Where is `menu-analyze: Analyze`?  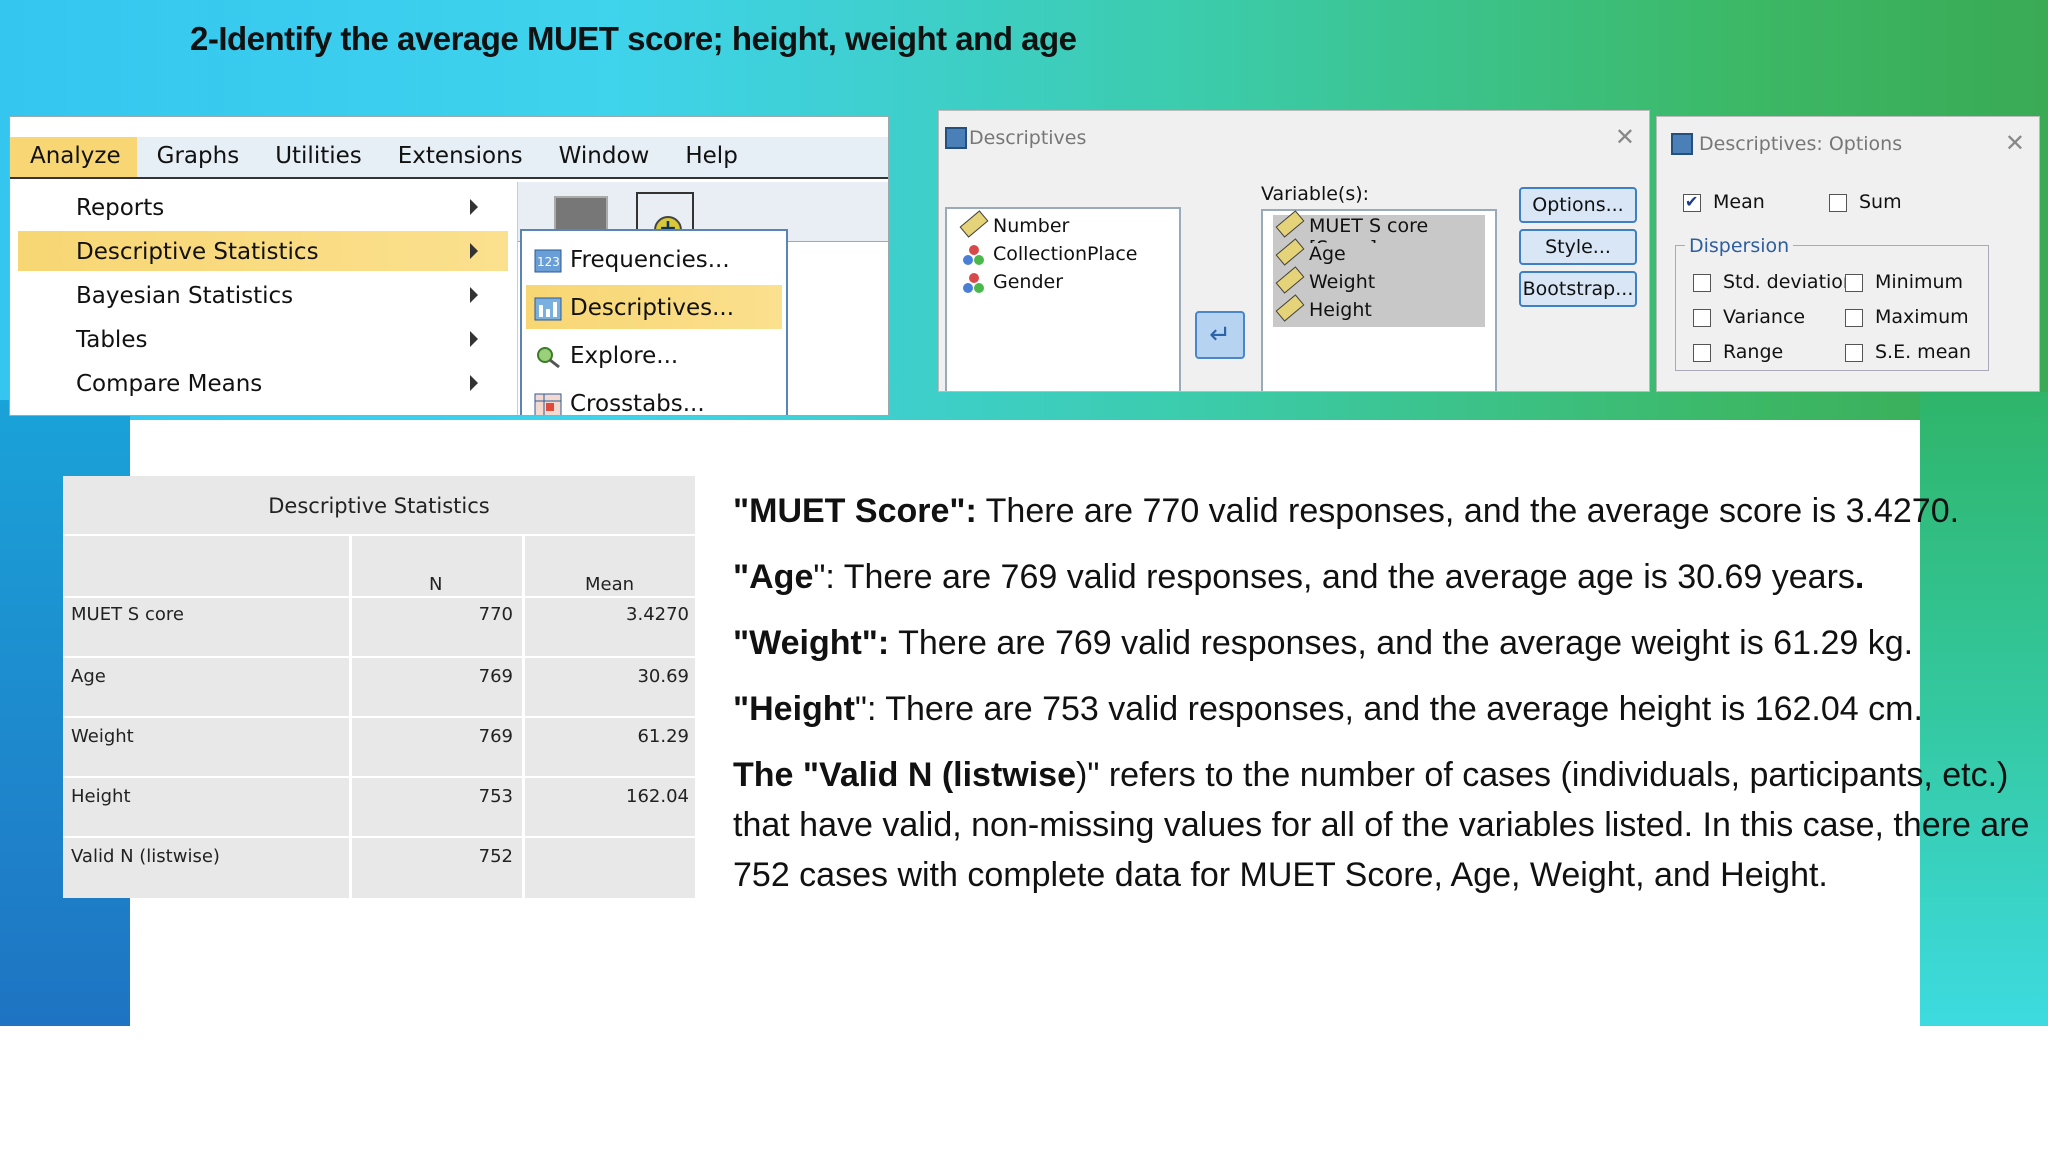 menu-analyze: Analyze is located at coordinates (73, 157).